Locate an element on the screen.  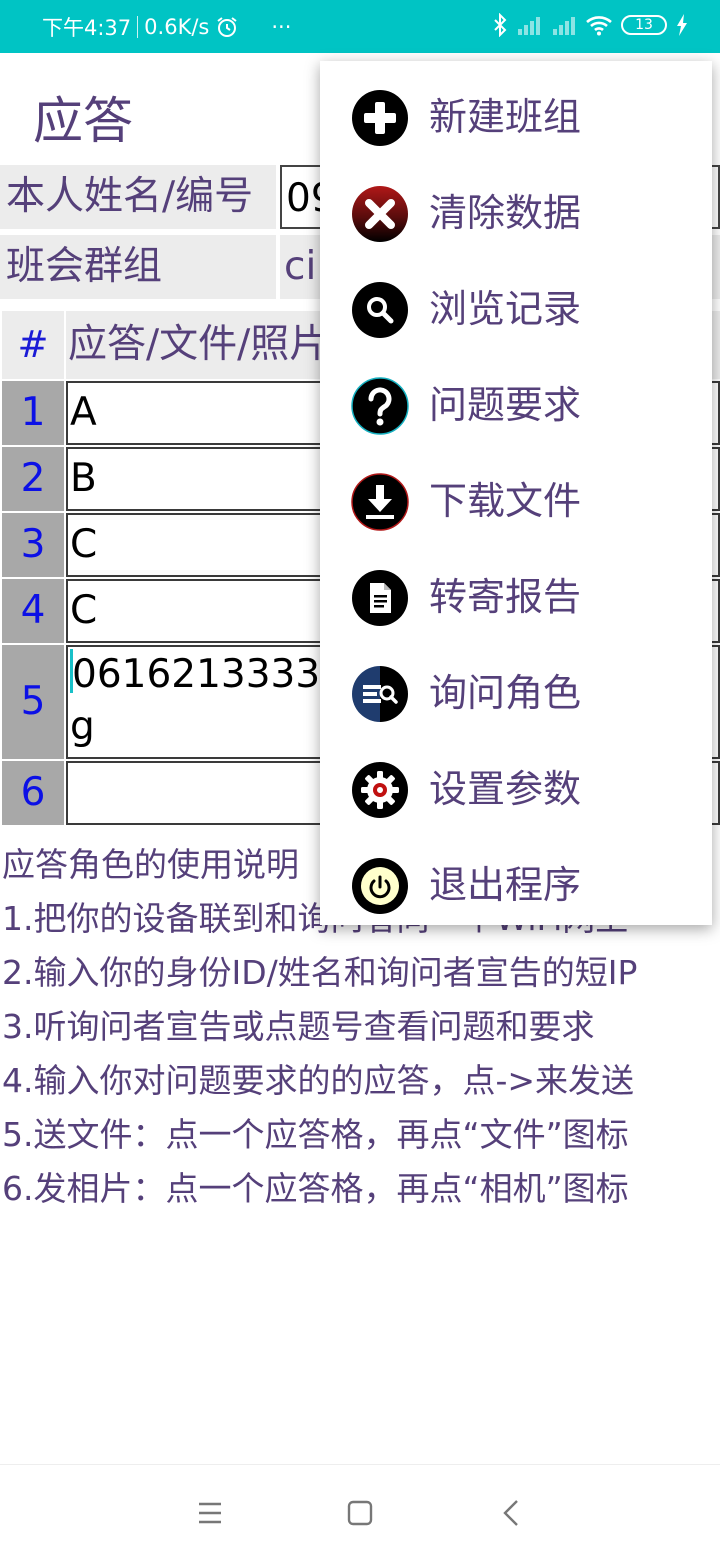
wifi-icon is located at coordinates (599, 26).